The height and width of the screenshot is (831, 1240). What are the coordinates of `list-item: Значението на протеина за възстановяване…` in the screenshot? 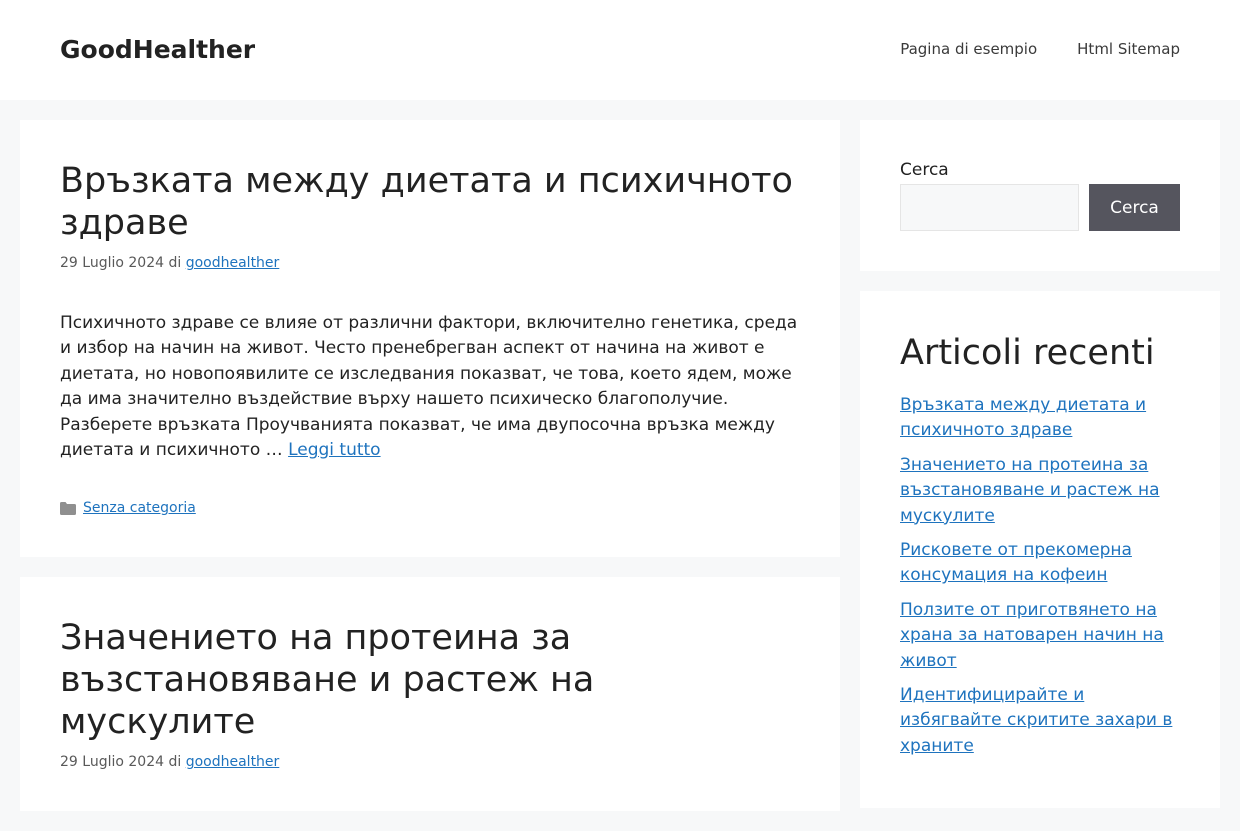 It's located at (1040, 491).